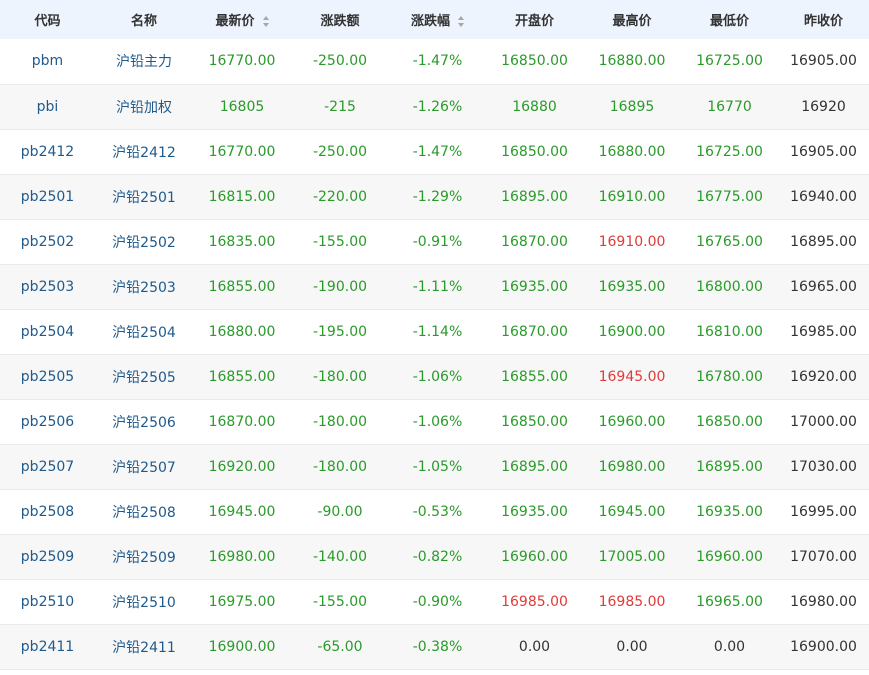 This screenshot has height=675, width=869. What do you see at coordinates (144, 468) in the screenshot?
I see `contract-name-link: 沪铅2507` at bounding box center [144, 468].